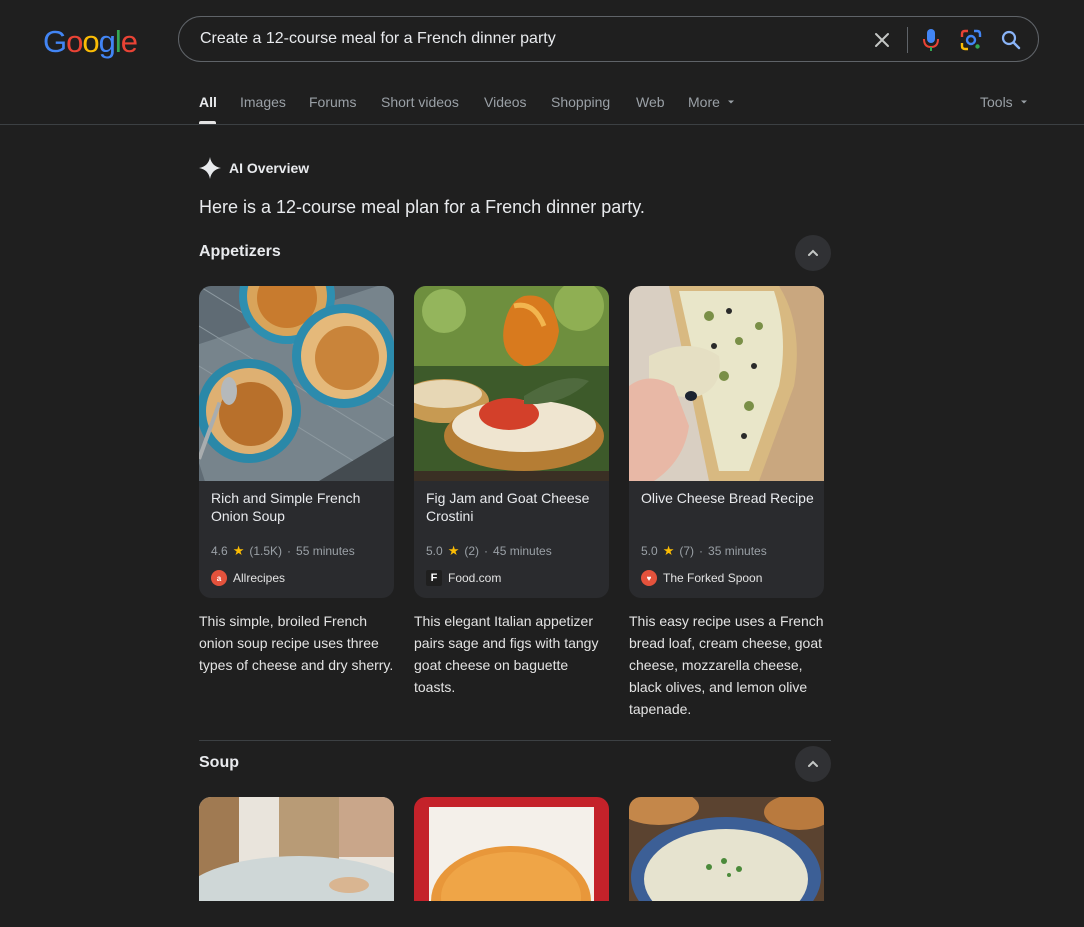  What do you see at coordinates (296, 383) in the screenshot?
I see `recipe-image-onion-soup` at bounding box center [296, 383].